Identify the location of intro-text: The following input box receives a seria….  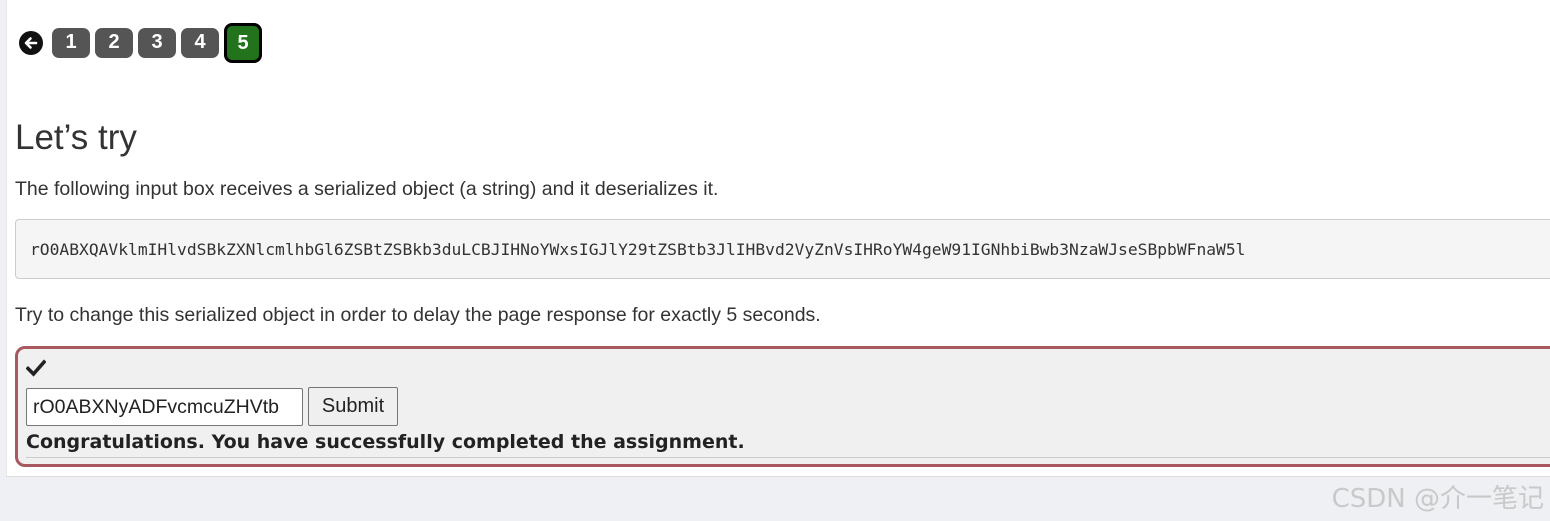
(367, 189).